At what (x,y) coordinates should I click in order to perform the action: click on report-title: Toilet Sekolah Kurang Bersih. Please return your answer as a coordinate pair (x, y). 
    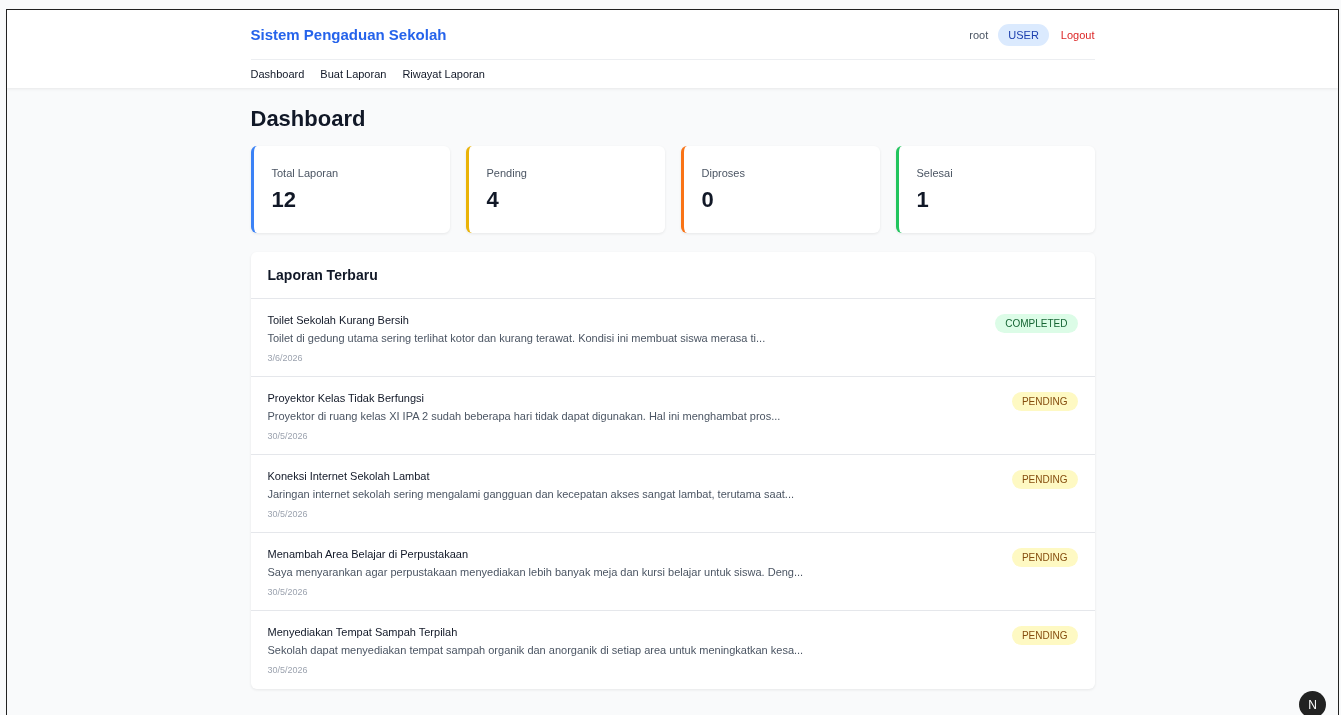
    Looking at the image, I should click on (338, 320).